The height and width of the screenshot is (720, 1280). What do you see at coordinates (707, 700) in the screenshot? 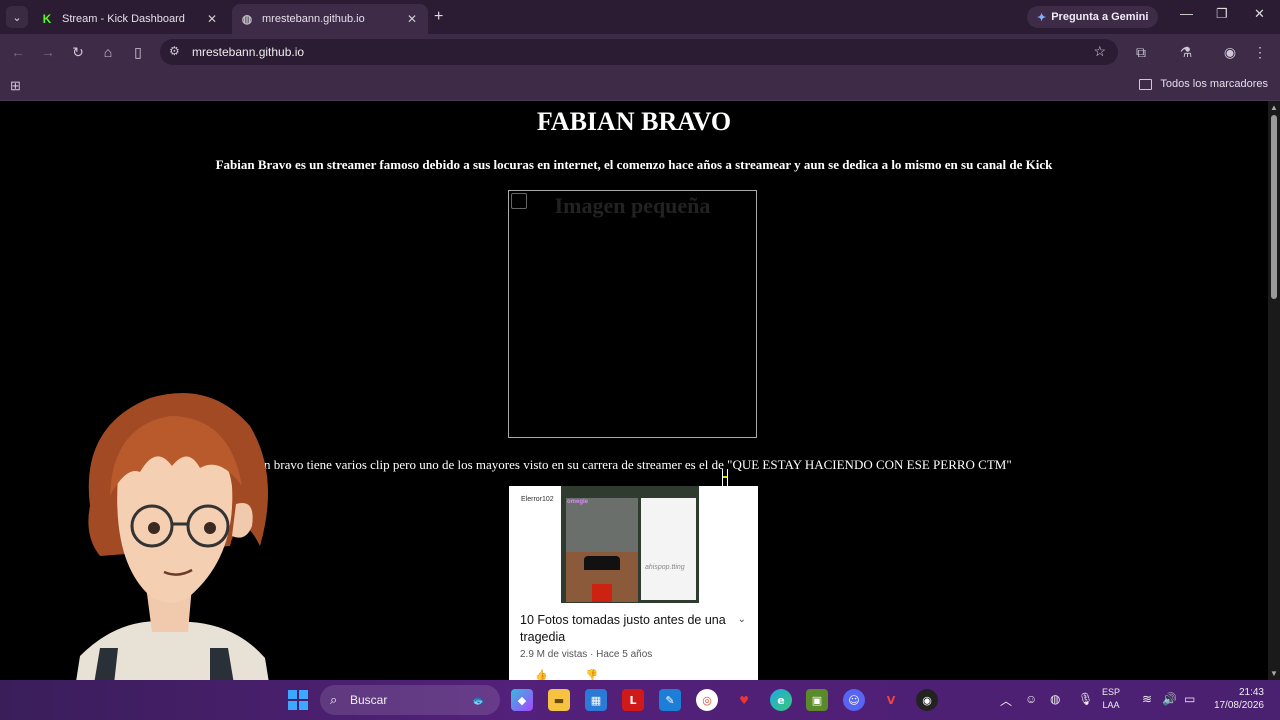
I see `chrome-icon: ◎` at bounding box center [707, 700].